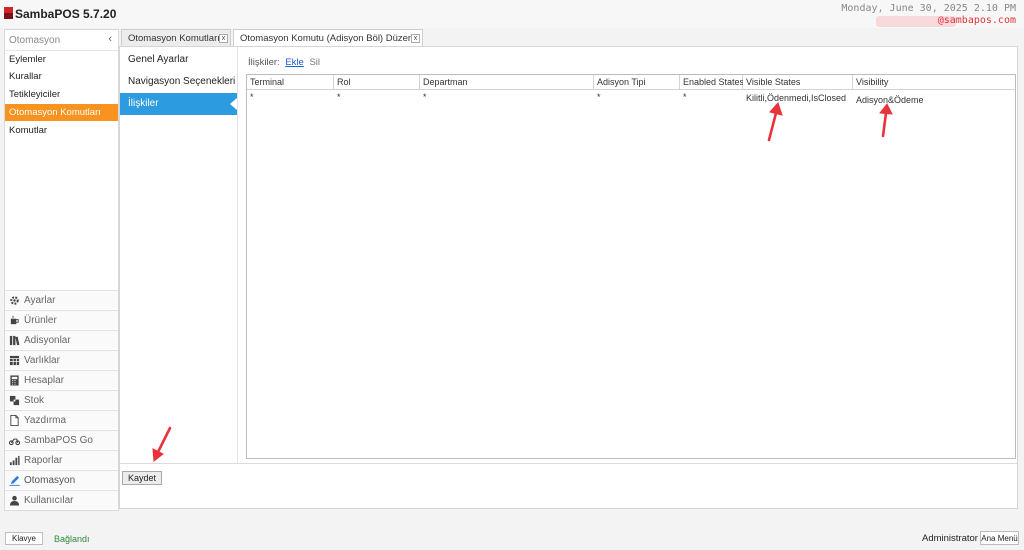  I want to click on module-label: Ürünler, so click(40, 320).